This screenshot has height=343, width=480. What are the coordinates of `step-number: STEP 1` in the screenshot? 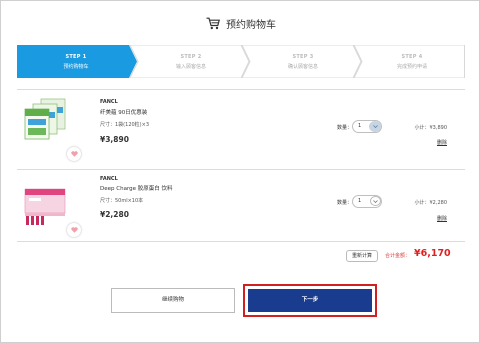 It's located at (76, 57).